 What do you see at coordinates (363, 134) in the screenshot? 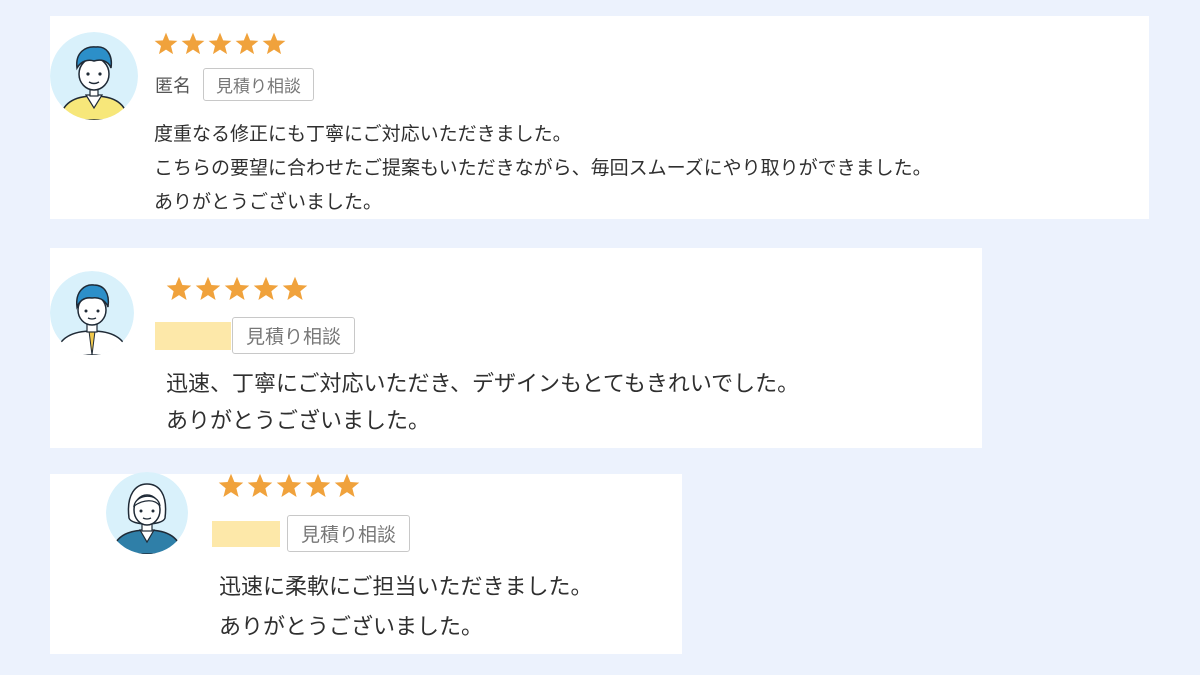
I see `review-line: 度重なる修正にも丁寧にご対応いただきました。` at bounding box center [363, 134].